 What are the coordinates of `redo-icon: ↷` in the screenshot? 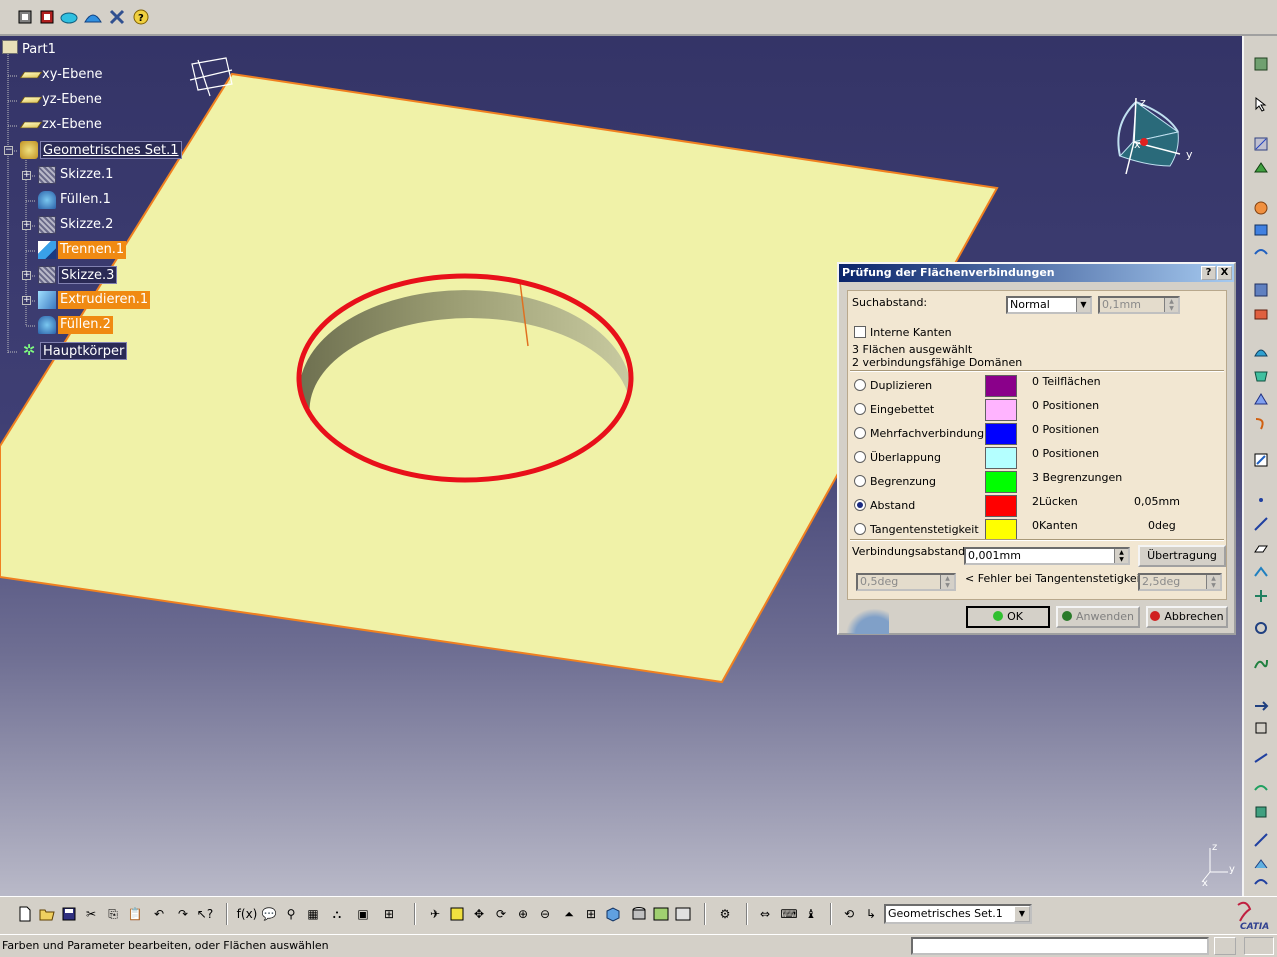 It's located at (183, 914).